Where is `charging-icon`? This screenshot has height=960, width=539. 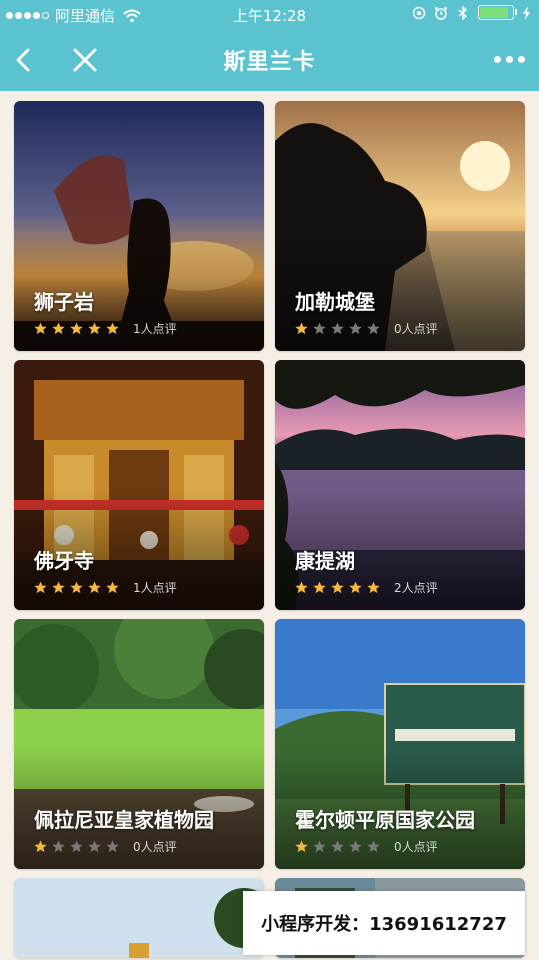
charging-icon is located at coordinates (526, 12).